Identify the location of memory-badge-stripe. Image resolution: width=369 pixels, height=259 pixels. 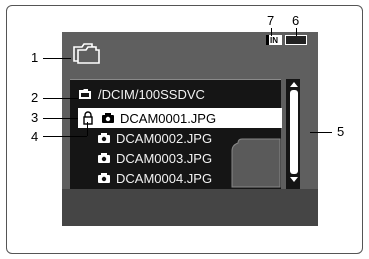
(267, 40).